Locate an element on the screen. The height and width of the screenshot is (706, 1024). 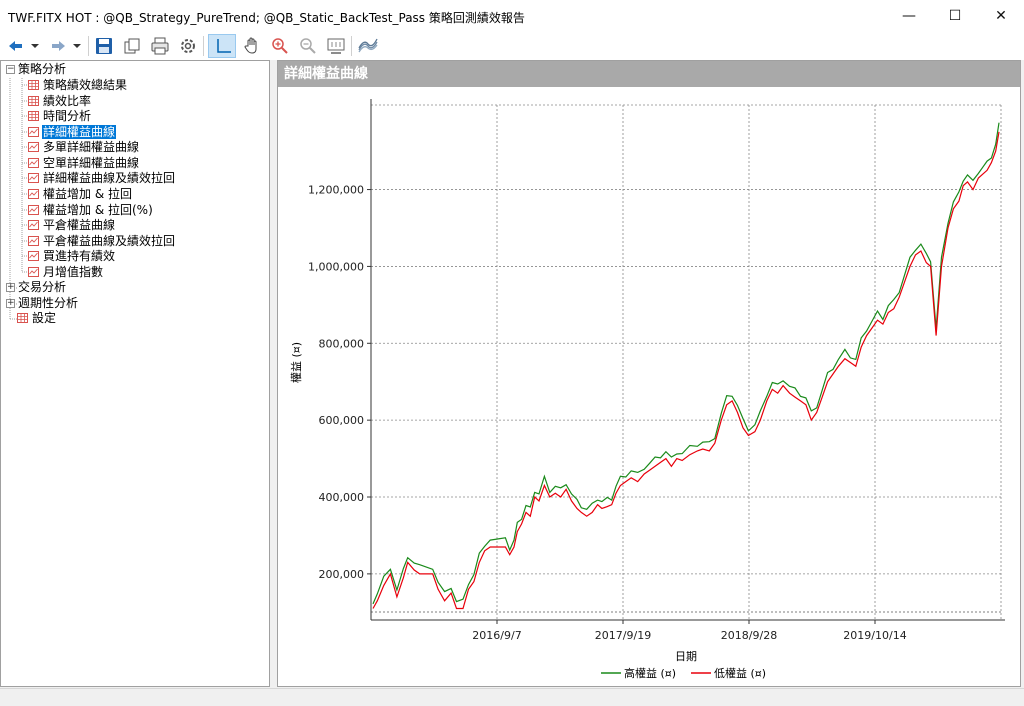
tree-group-label: 策略分析 is located at coordinates (42, 69).